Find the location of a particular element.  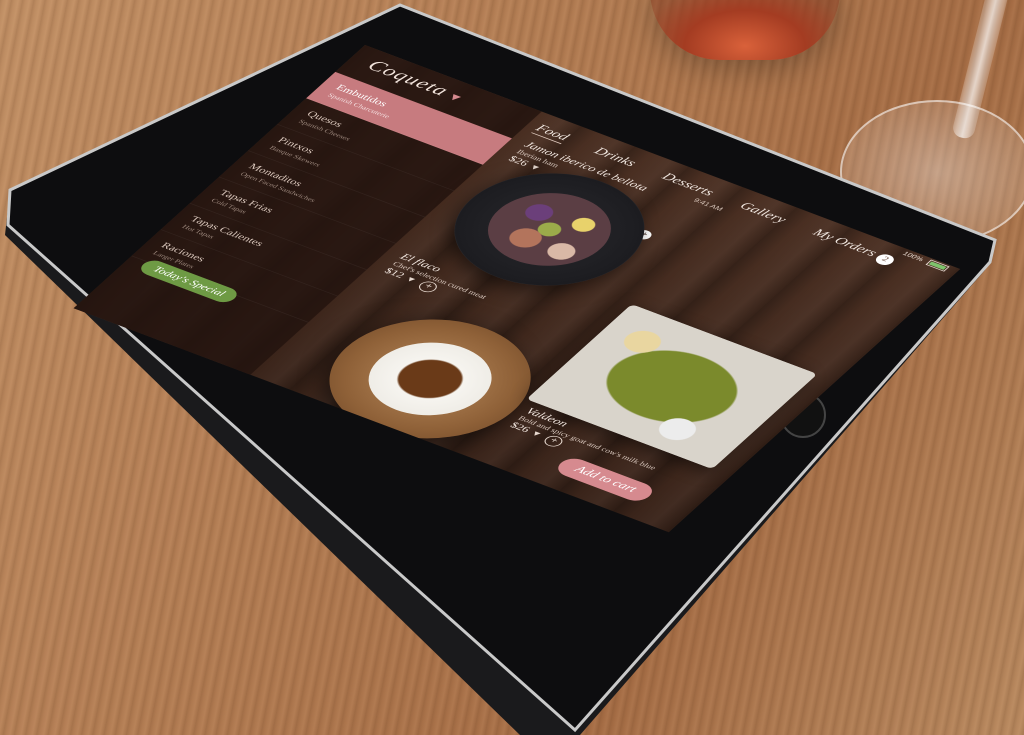

tab-gallery: Gallery is located at coordinates (763, 213).